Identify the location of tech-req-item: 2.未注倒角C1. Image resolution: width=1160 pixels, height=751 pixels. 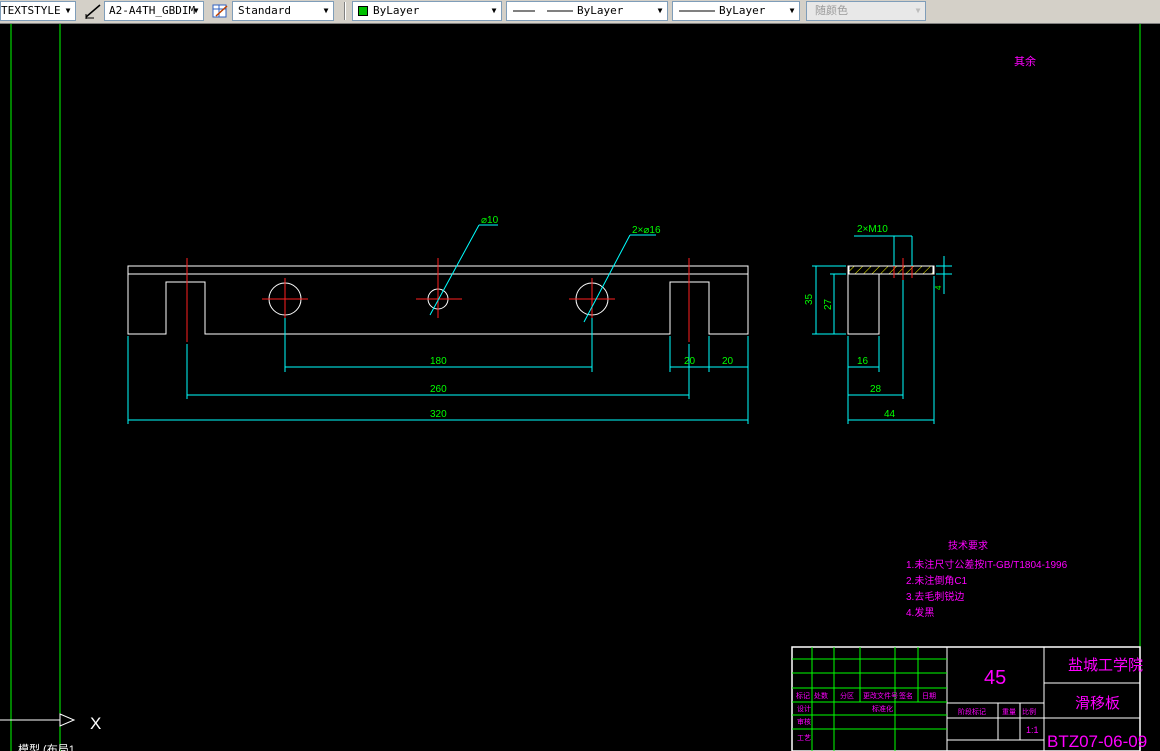
(937, 580).